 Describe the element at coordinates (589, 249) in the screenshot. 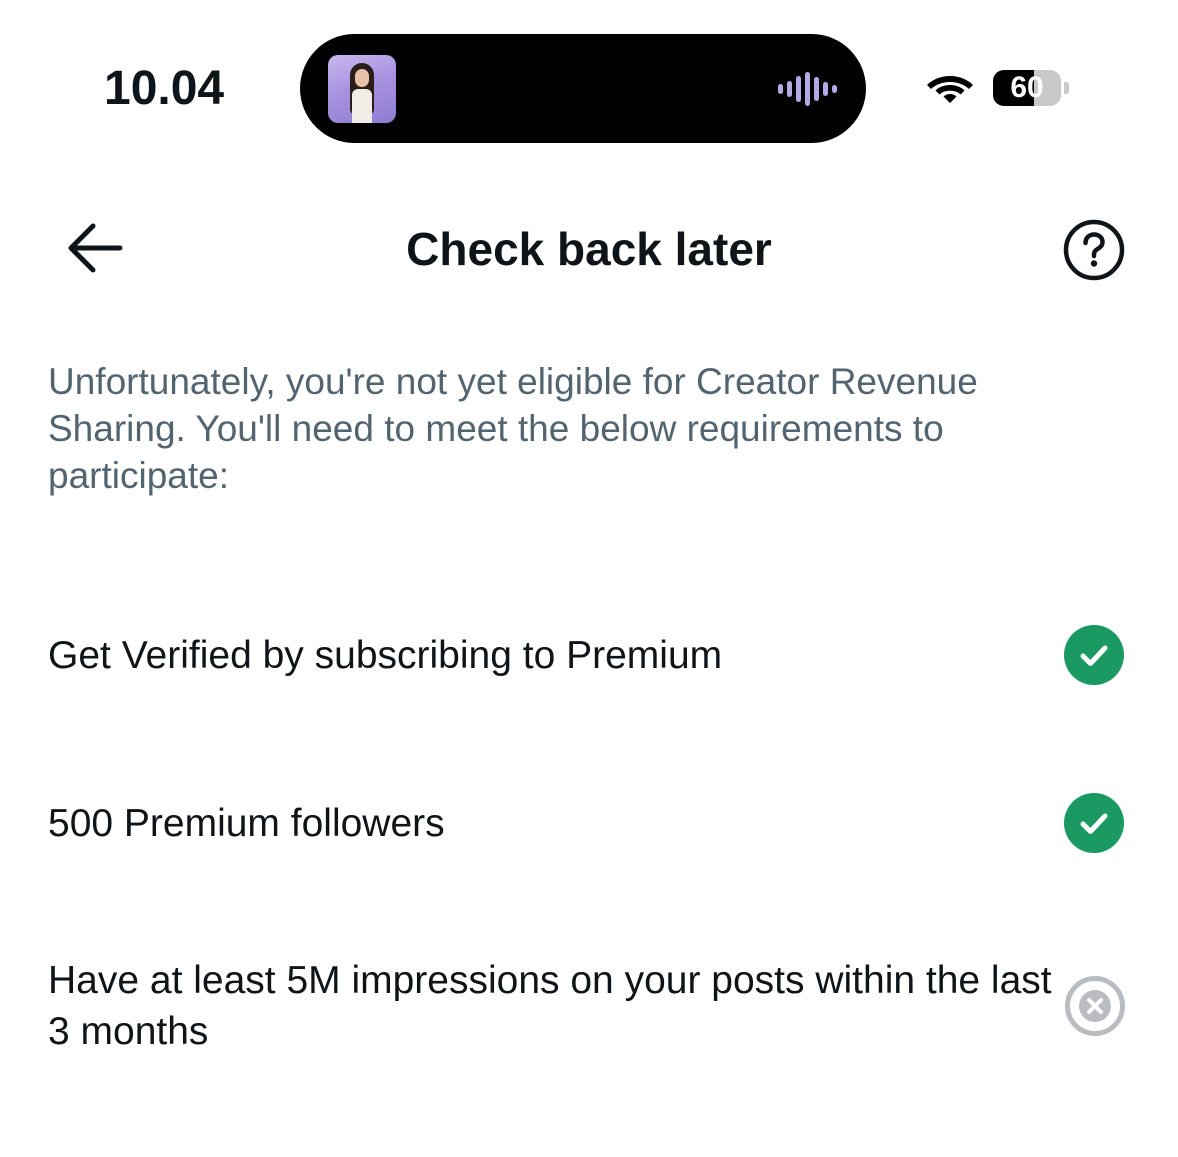

I see `page-title: Check back later` at that location.